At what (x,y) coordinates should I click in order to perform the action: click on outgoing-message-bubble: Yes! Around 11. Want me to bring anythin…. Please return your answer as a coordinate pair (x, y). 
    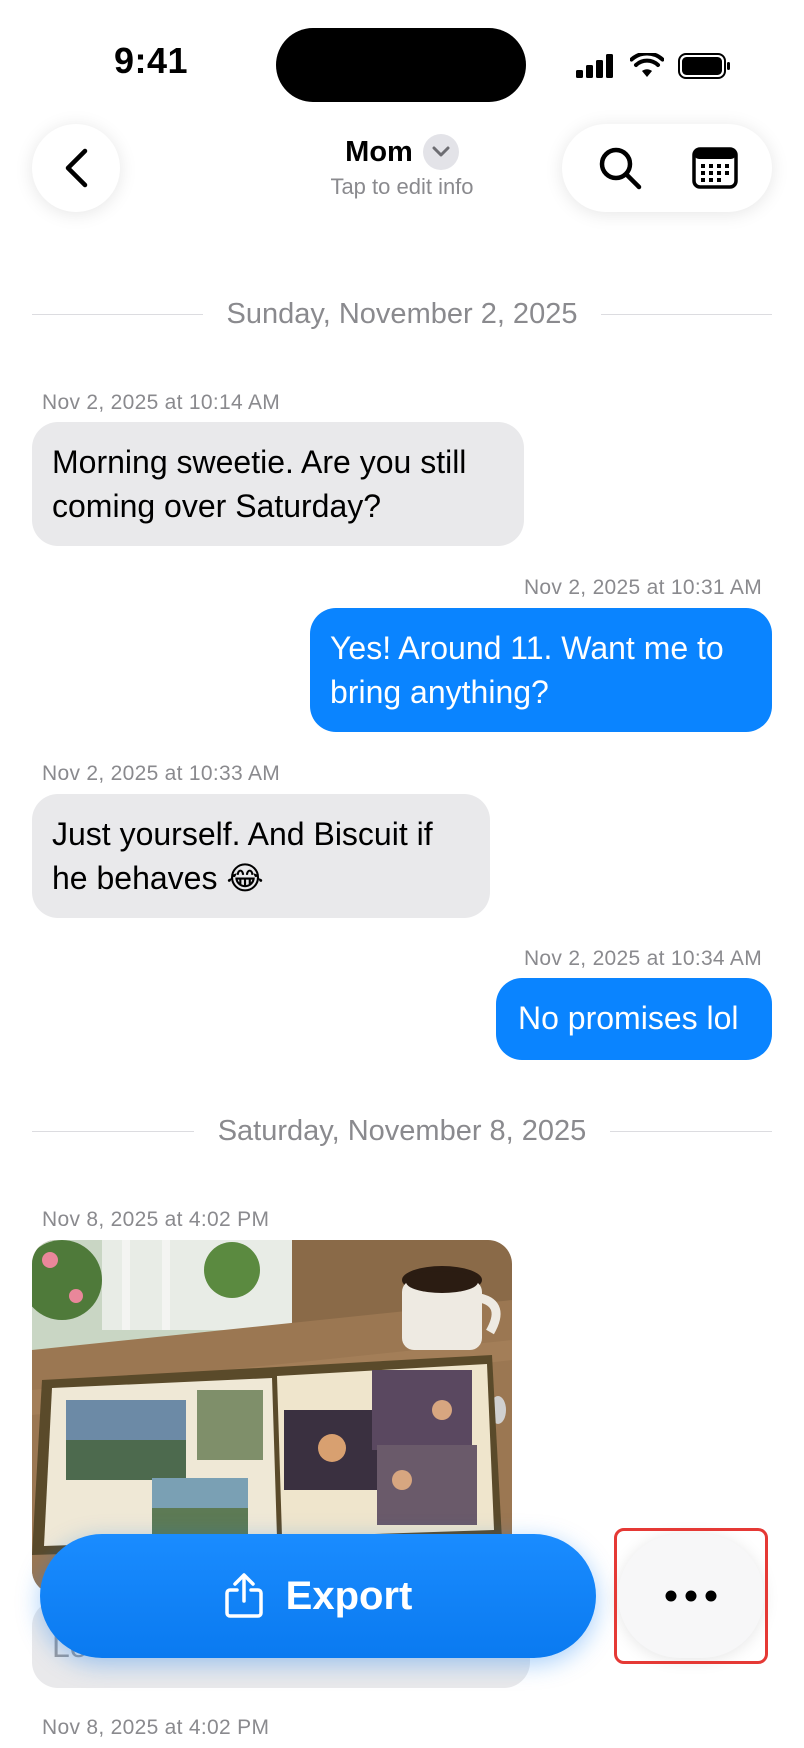
    Looking at the image, I should click on (541, 670).